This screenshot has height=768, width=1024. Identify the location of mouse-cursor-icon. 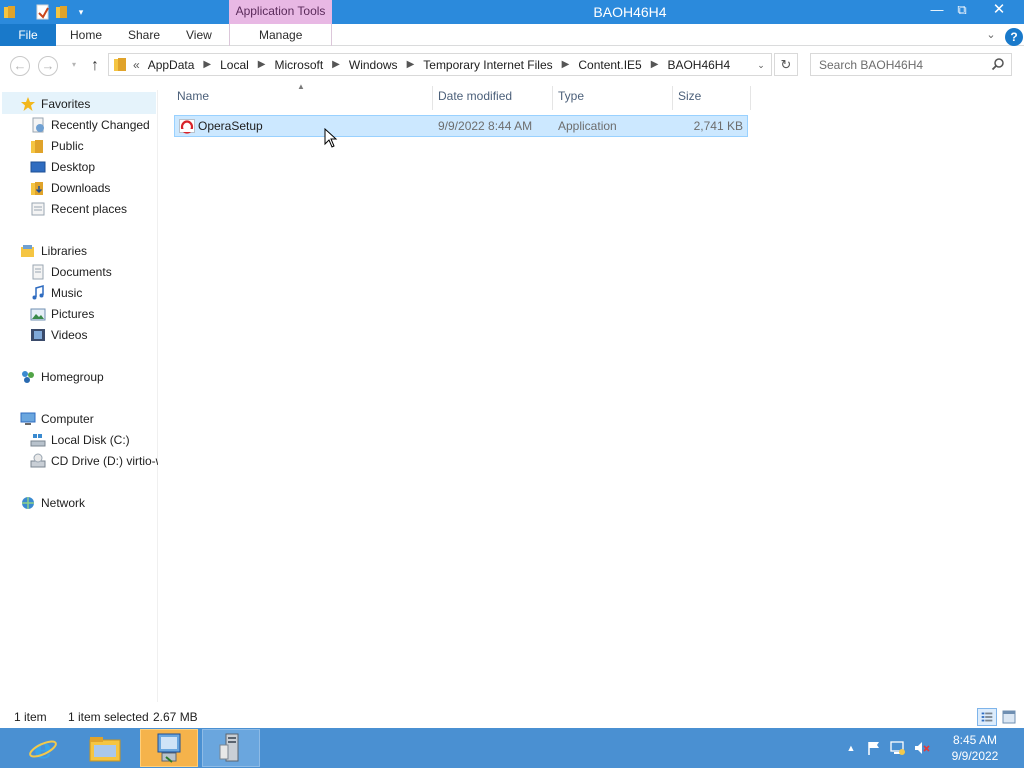
(331, 138).